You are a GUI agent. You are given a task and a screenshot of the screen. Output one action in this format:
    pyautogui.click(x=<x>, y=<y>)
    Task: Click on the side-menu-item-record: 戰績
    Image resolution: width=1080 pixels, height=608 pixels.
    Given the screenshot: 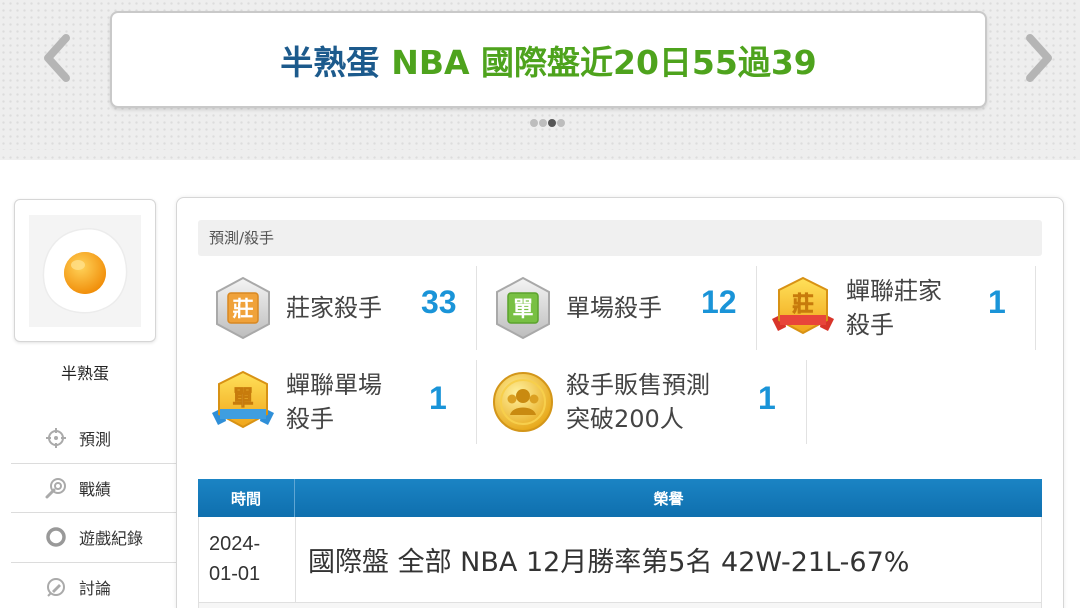 What is the action you would take?
    pyautogui.click(x=93, y=488)
    